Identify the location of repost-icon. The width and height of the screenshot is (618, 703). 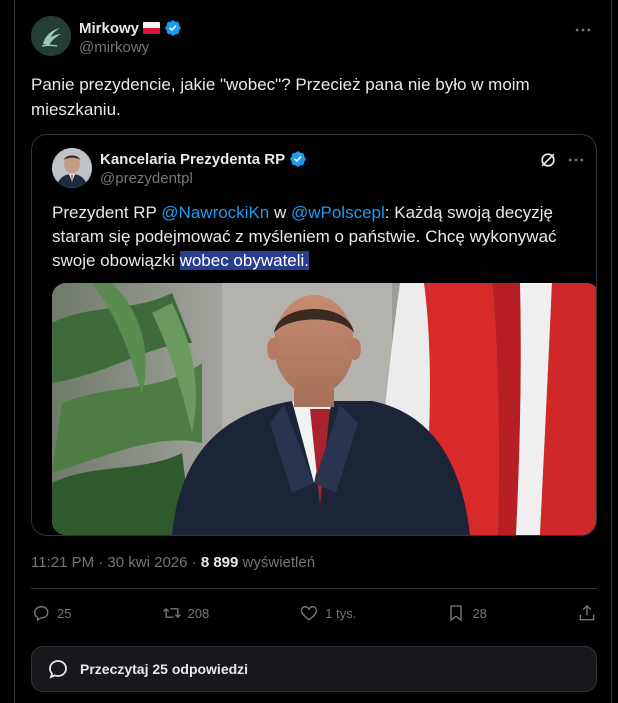
(171, 613).